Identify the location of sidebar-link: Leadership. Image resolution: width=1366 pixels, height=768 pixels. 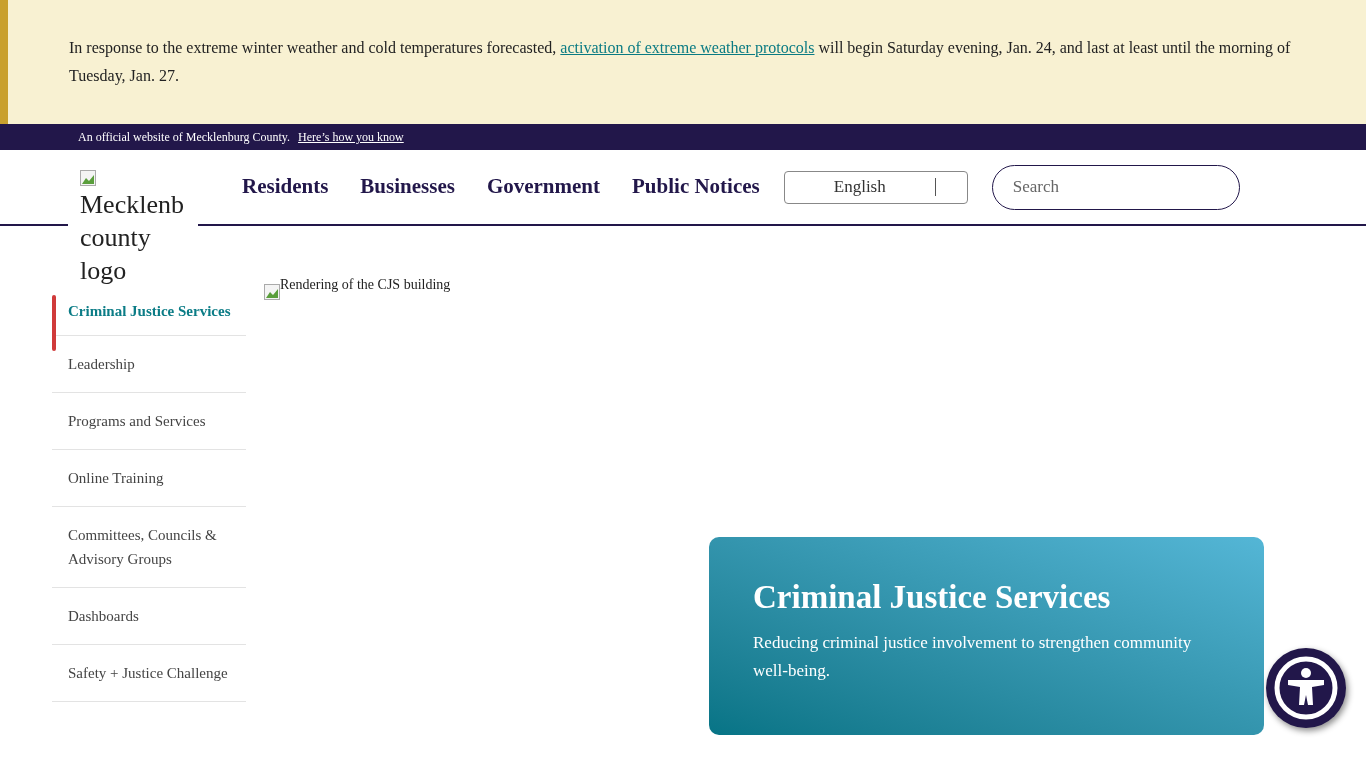
(153, 364).